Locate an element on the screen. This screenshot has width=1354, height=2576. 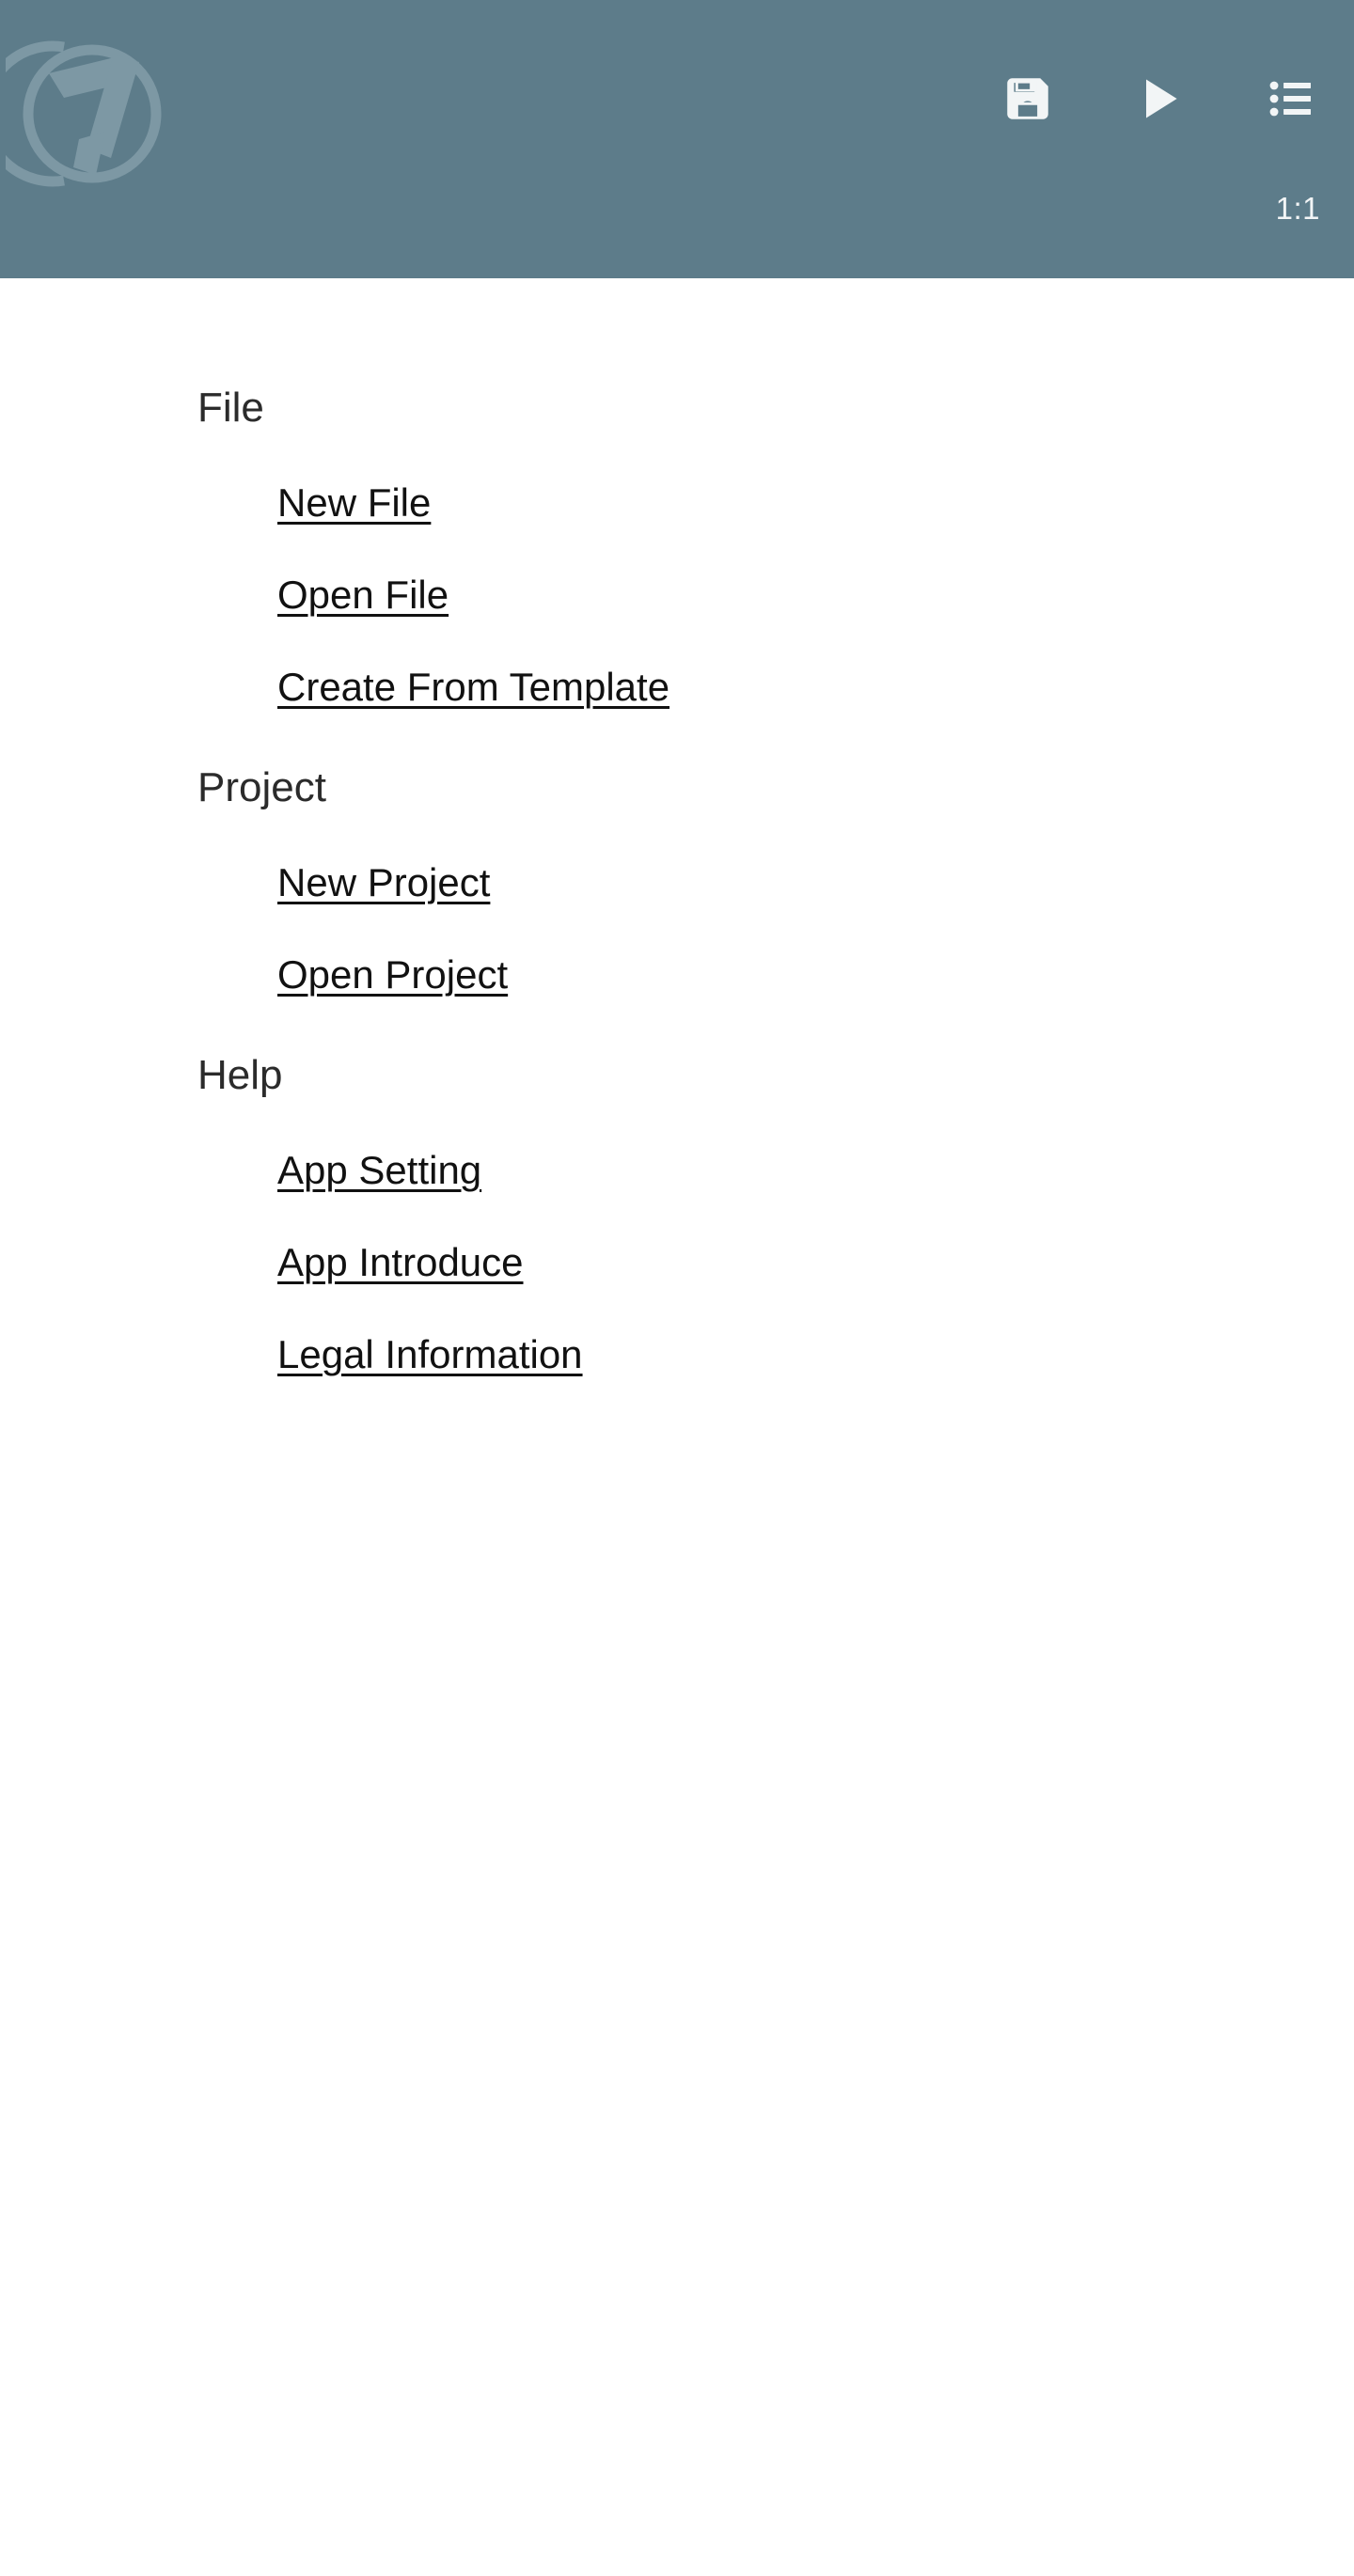
menu-item-label: App Setting is located at coordinates (379, 1170).